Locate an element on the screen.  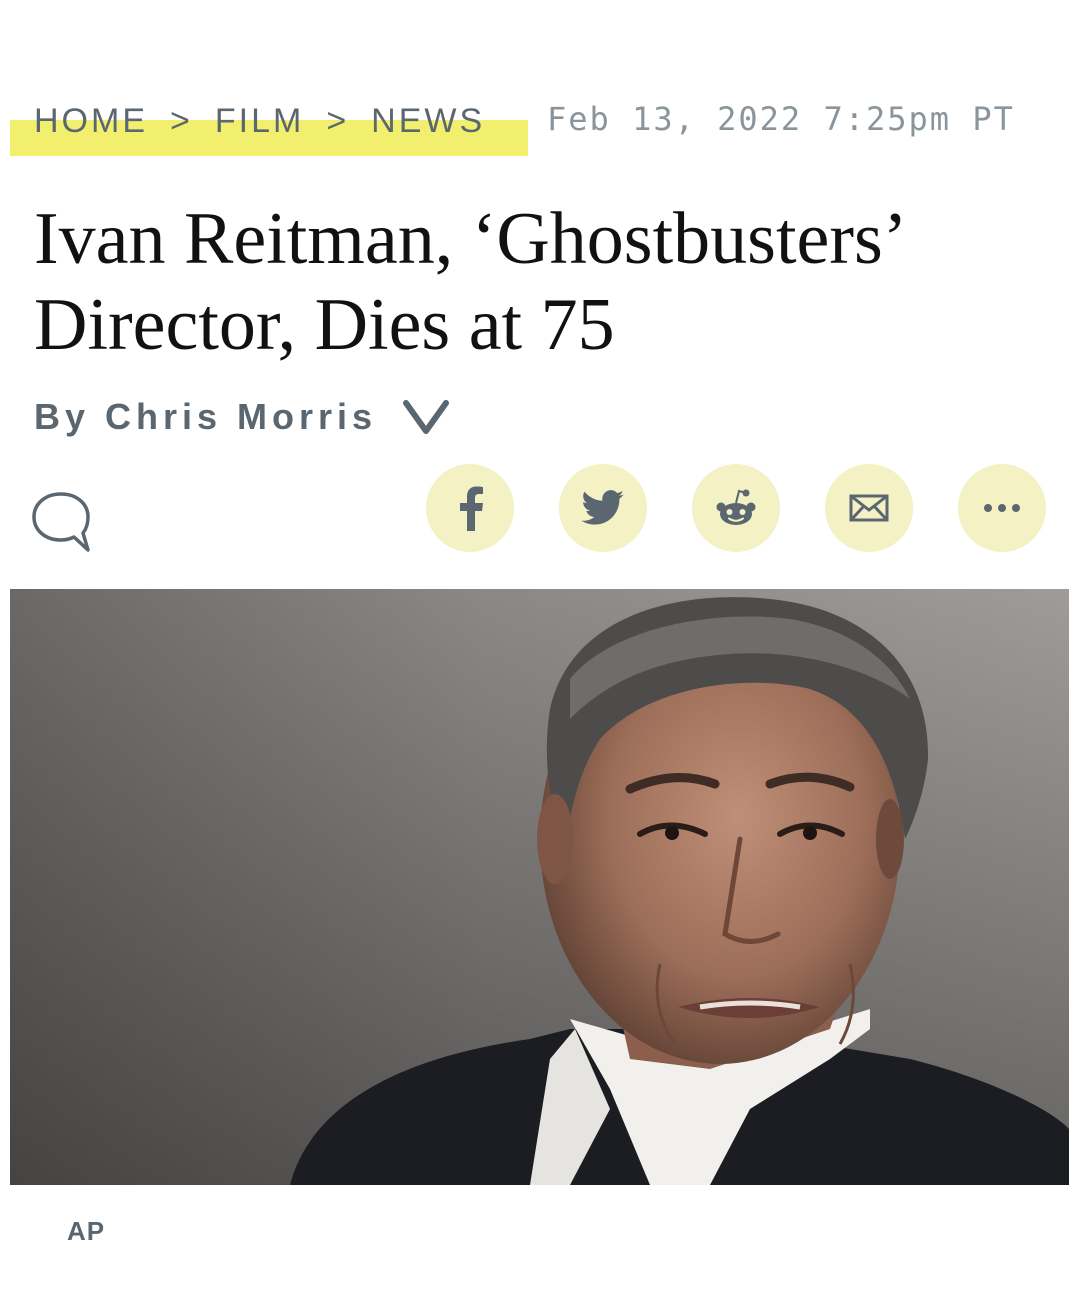
more-icon is located at coordinates (1002, 508).